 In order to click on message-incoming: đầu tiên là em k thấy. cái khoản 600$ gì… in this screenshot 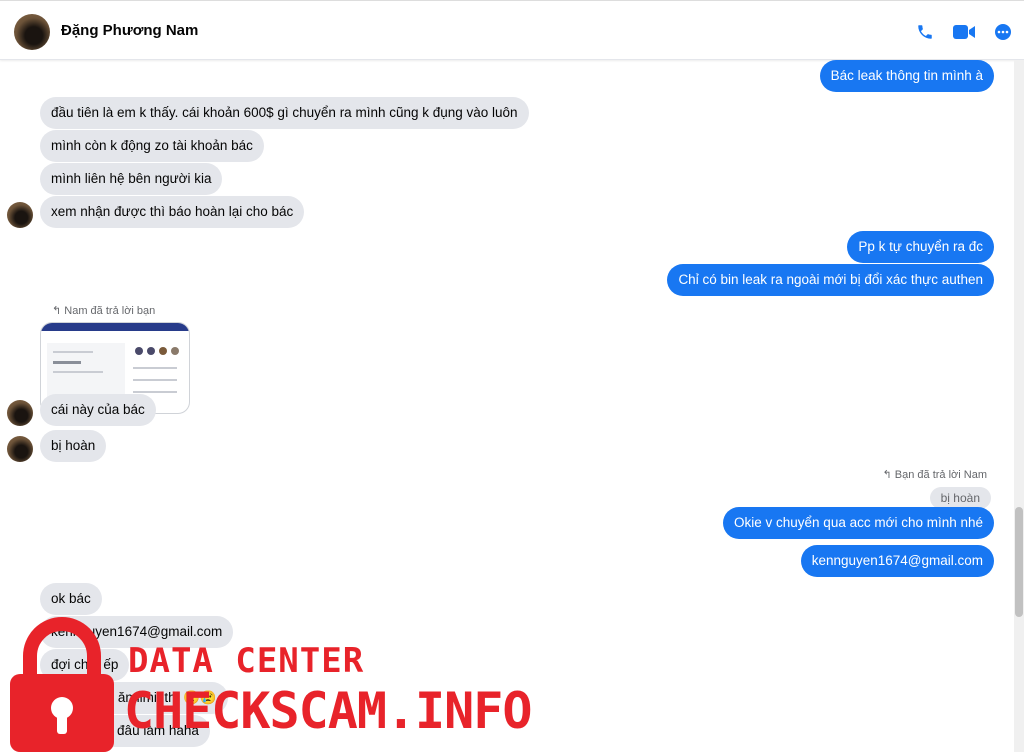, I will do `click(284, 113)`.